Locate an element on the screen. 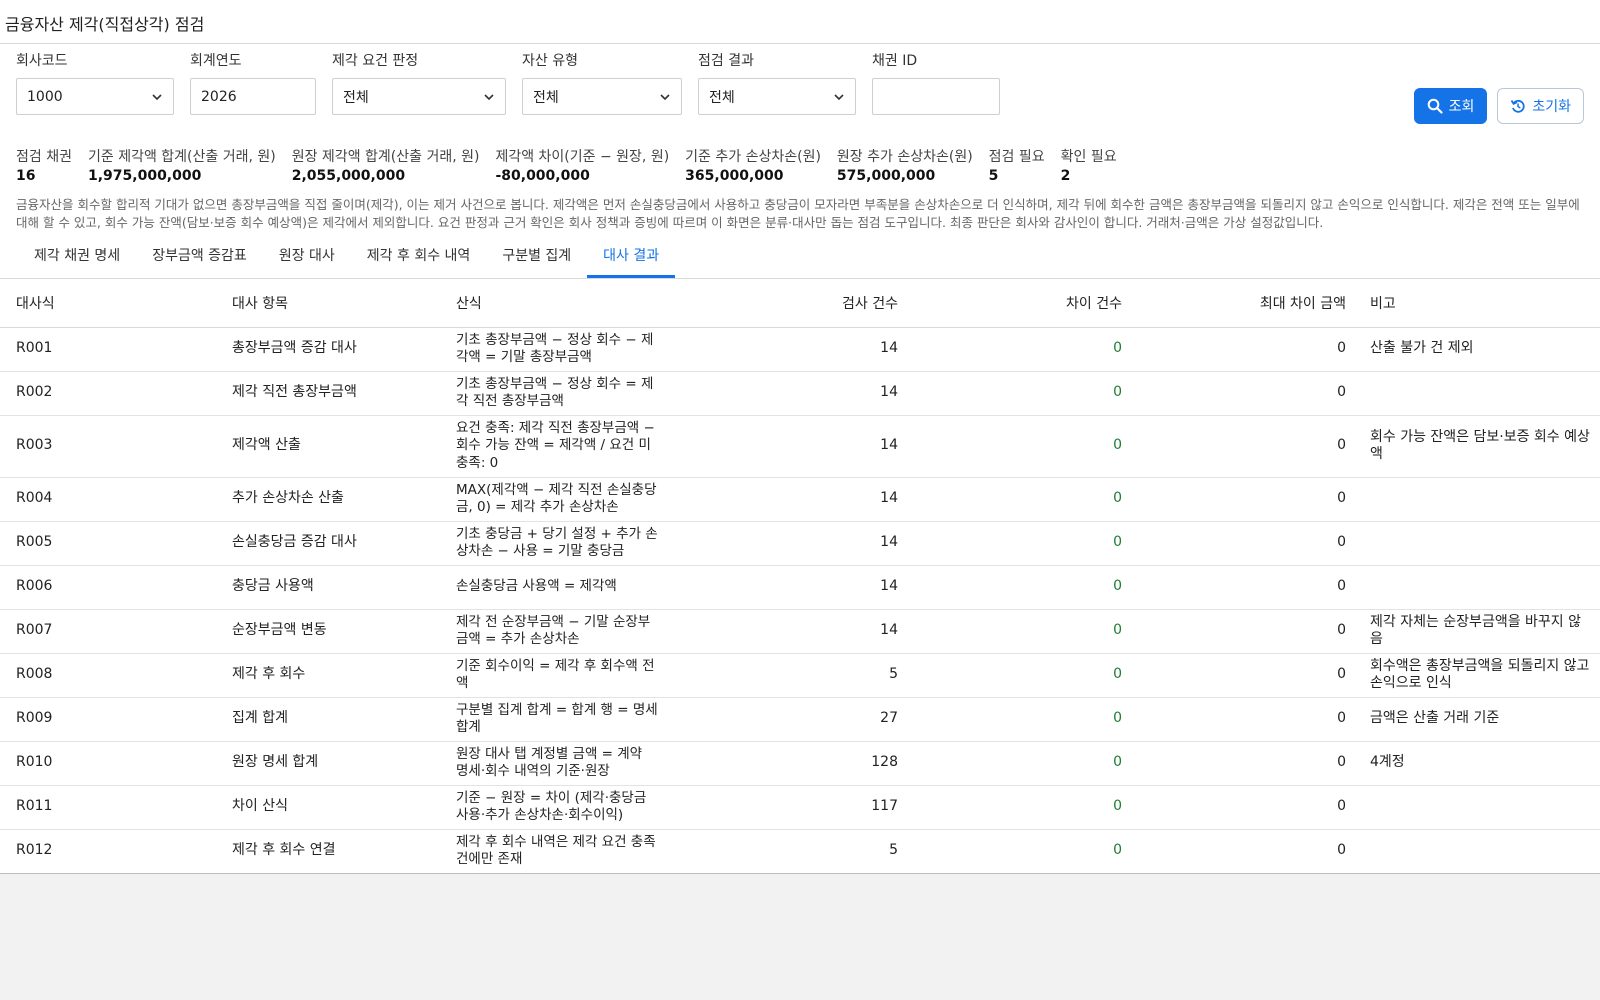  fiscal-year-input is located at coordinates (253, 96).